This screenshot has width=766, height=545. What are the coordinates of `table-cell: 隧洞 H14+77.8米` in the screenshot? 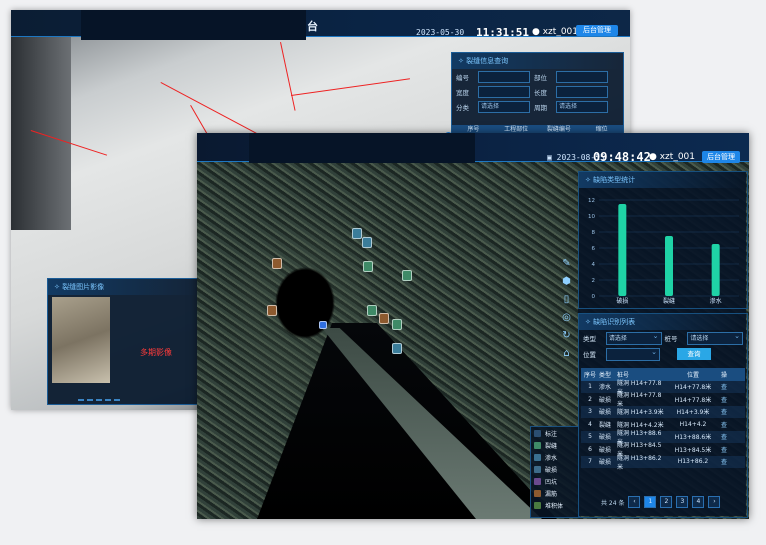 It's located at (639, 400).